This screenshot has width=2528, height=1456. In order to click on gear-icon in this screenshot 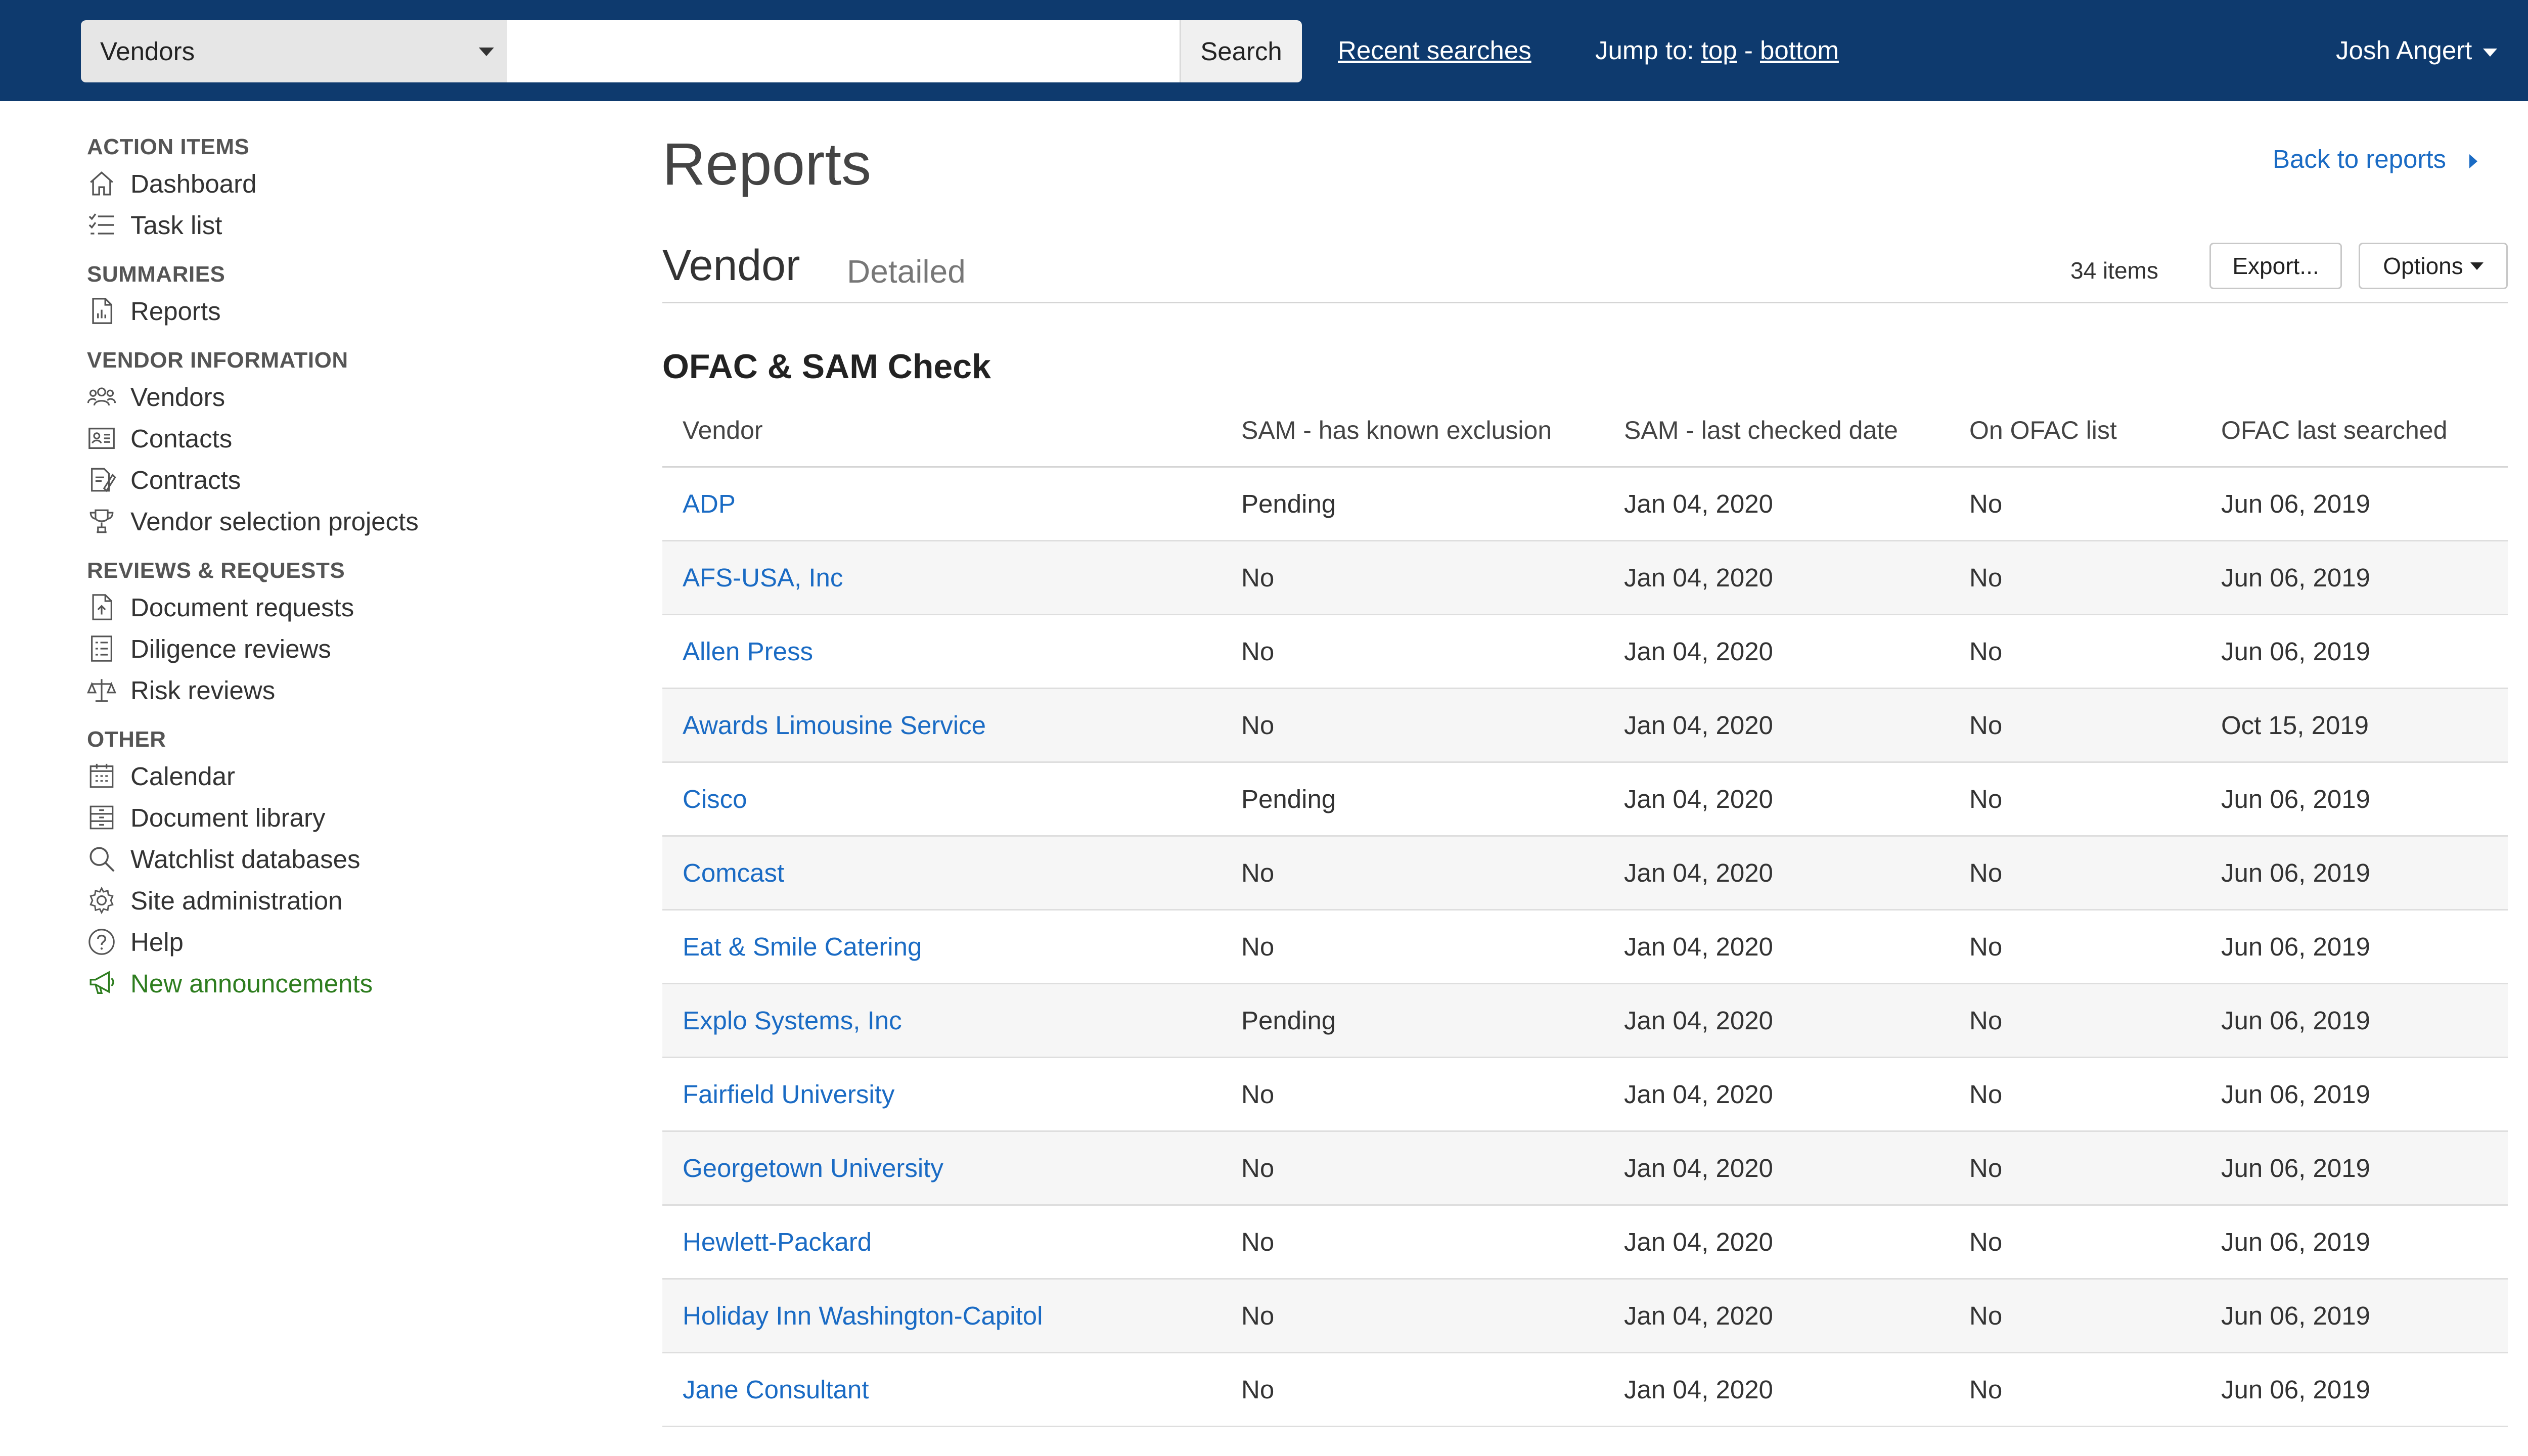, I will do `click(102, 900)`.